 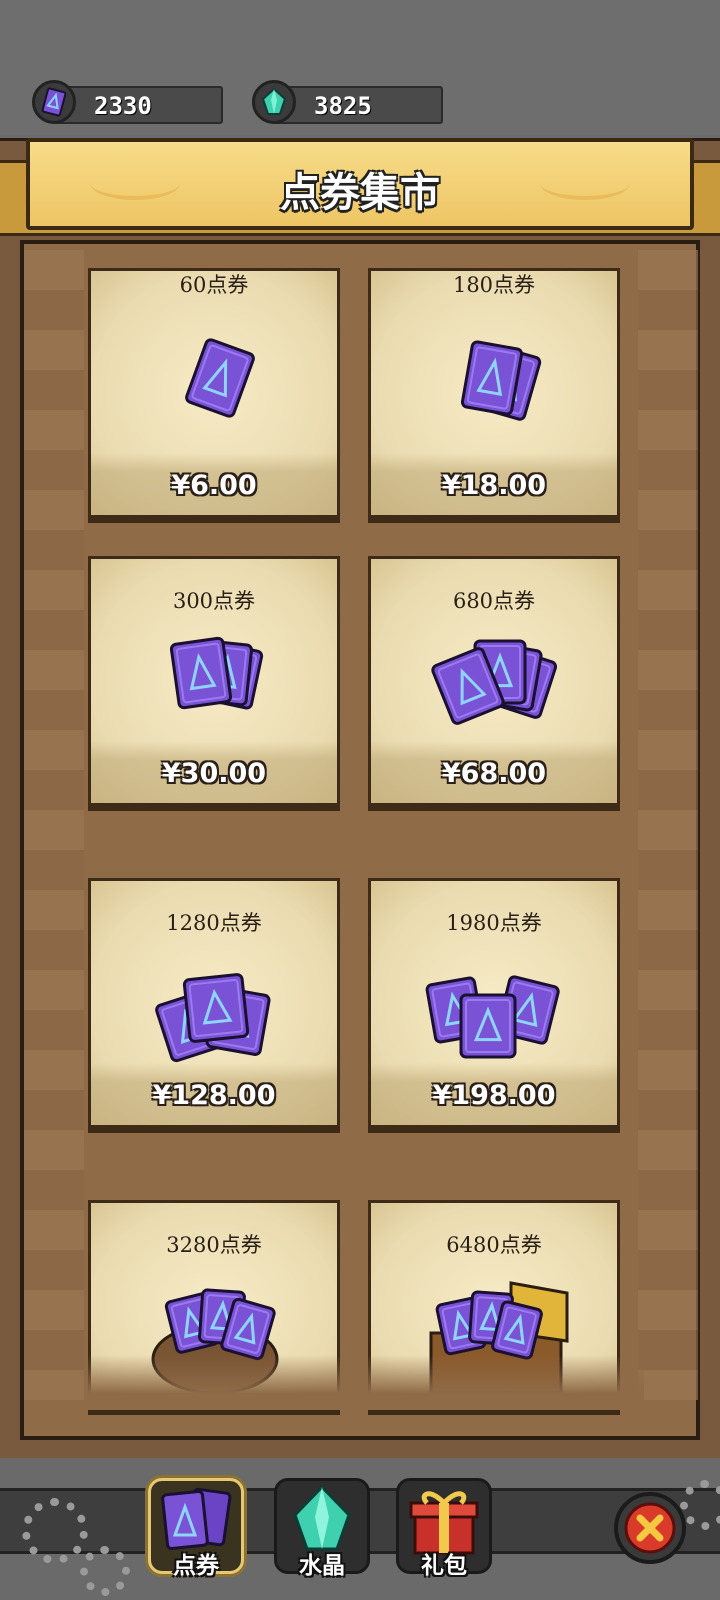 I want to click on product-amount-label: 300点券, so click(x=214, y=601).